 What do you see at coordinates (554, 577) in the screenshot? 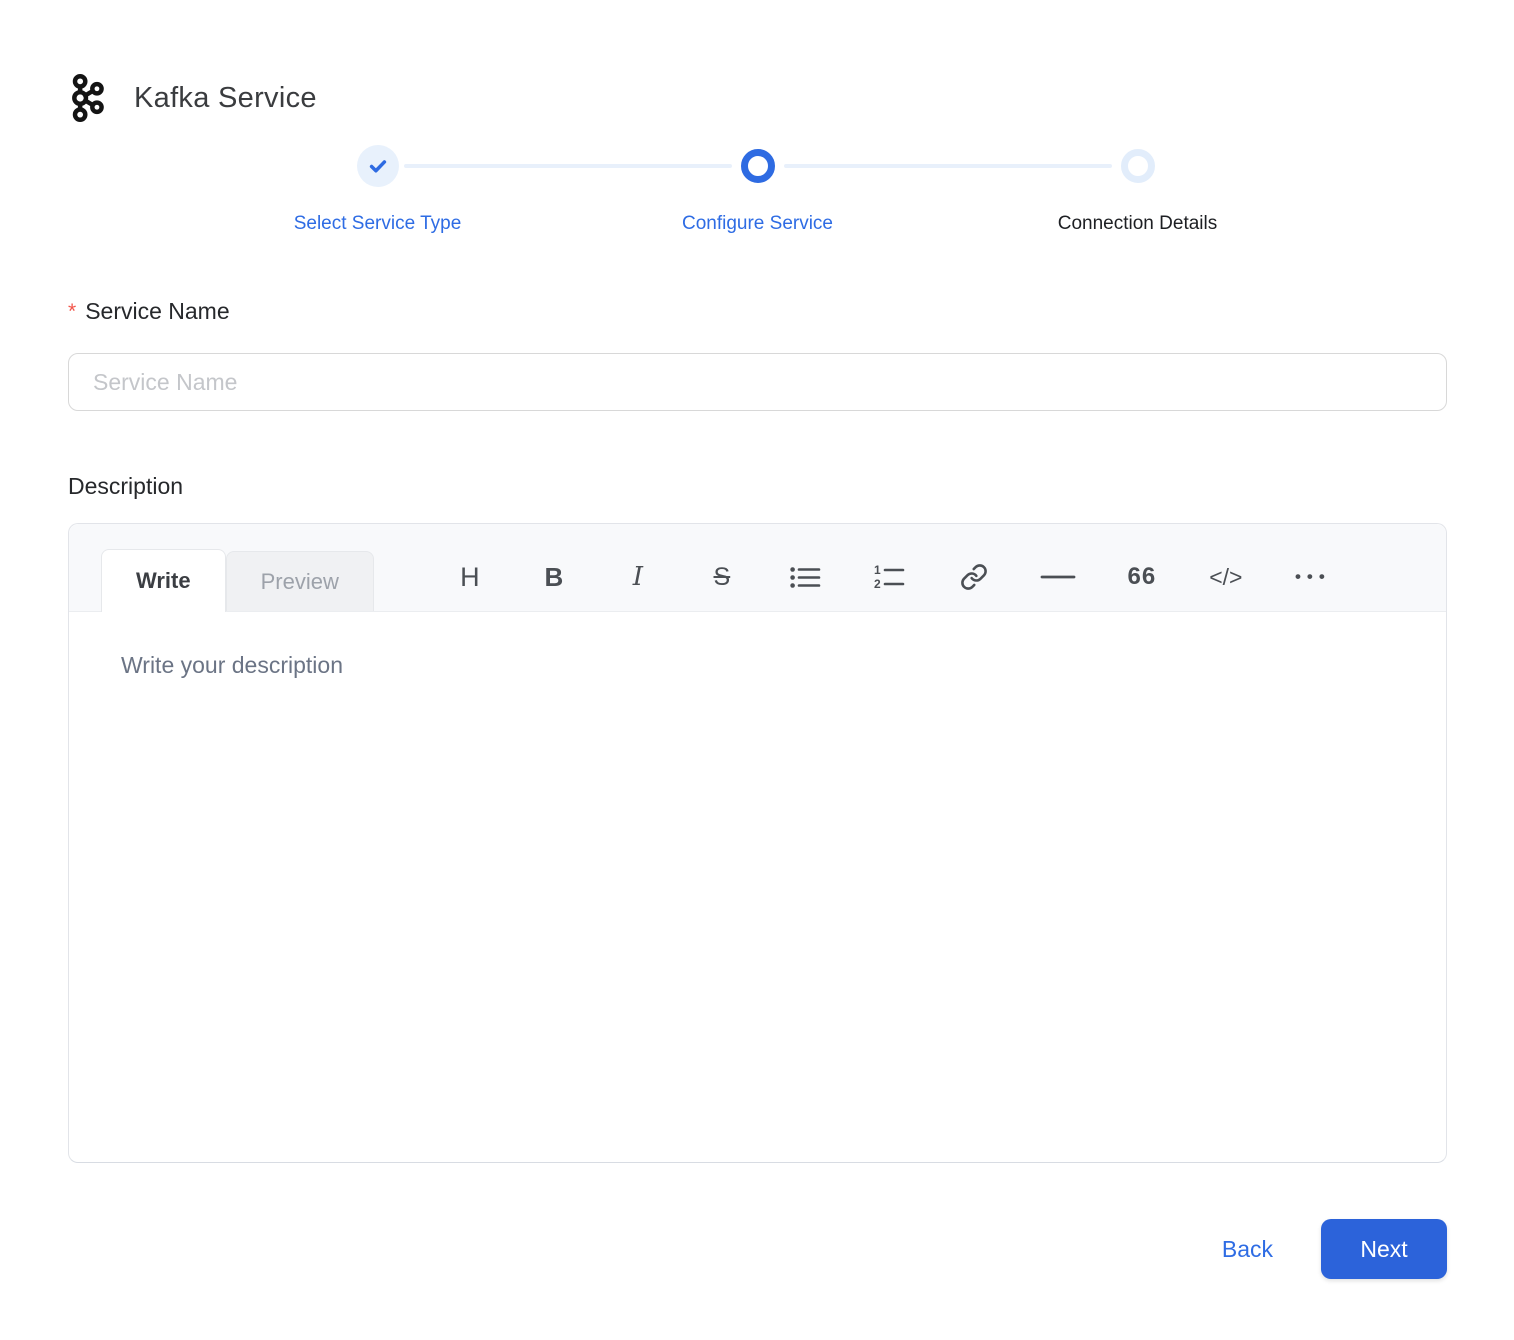
I see `bold-icon: B` at bounding box center [554, 577].